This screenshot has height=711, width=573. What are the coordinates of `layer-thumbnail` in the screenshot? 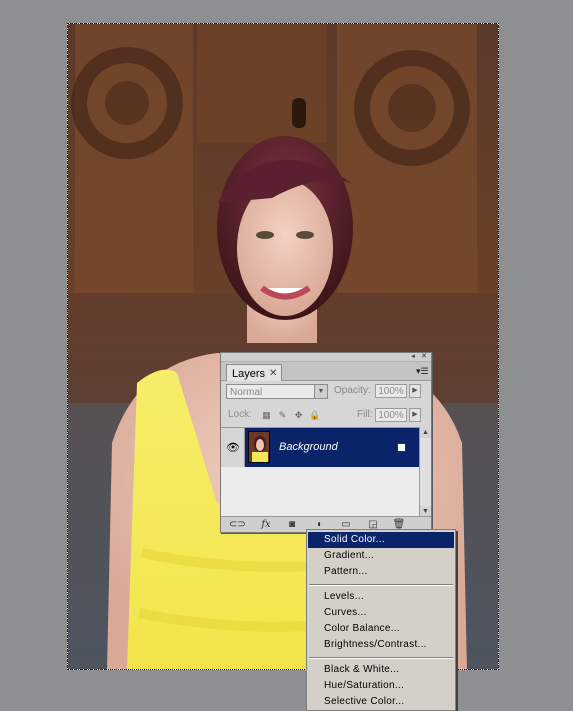 It's located at (259, 447).